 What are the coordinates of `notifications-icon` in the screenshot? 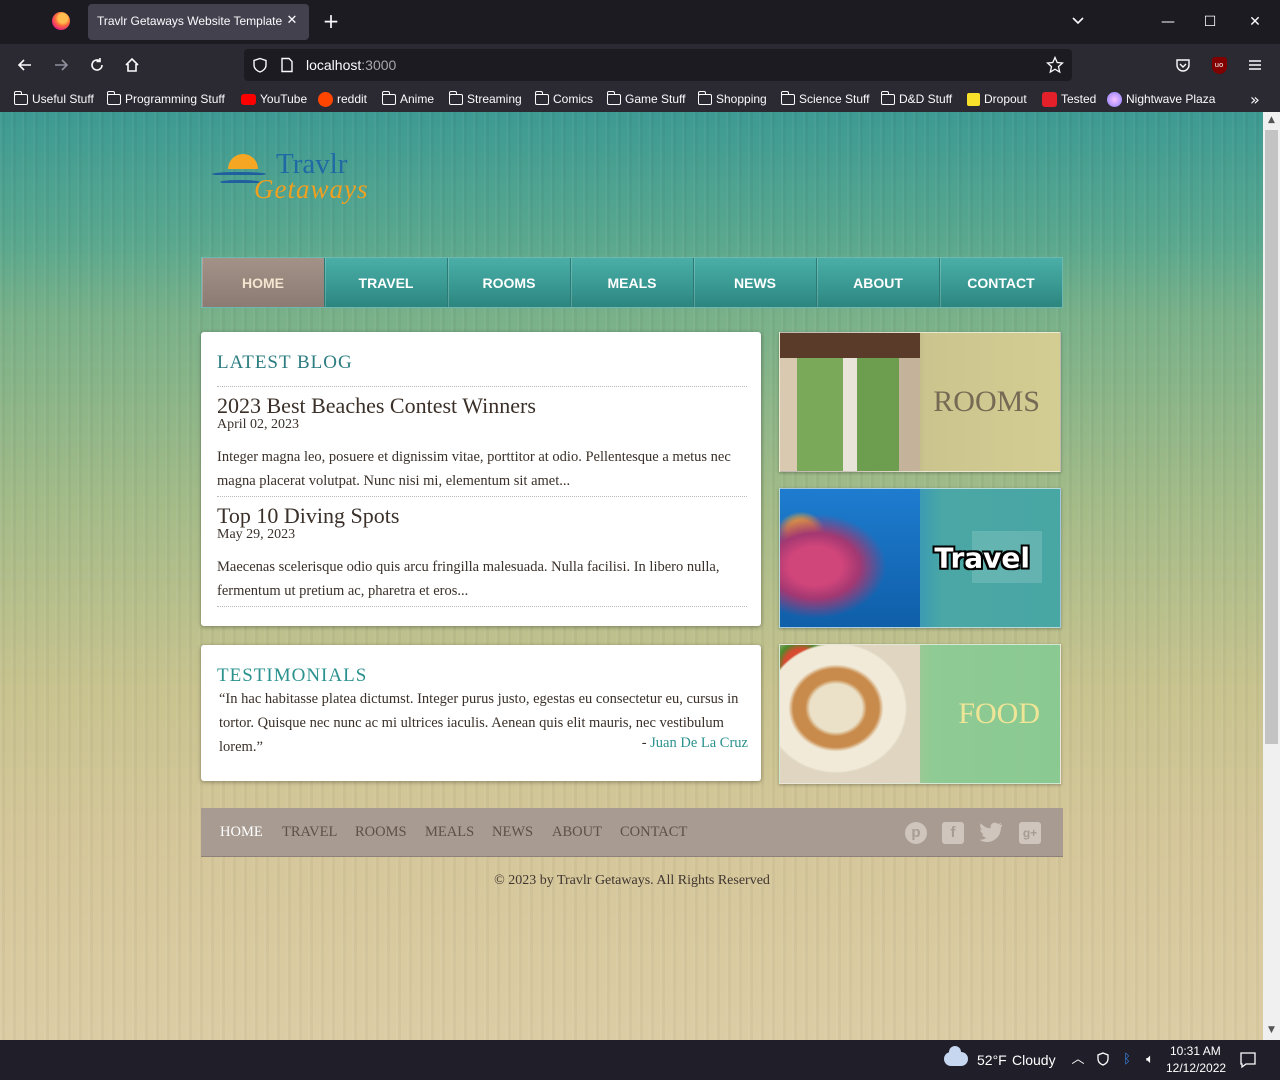 It's located at (1247, 1060).